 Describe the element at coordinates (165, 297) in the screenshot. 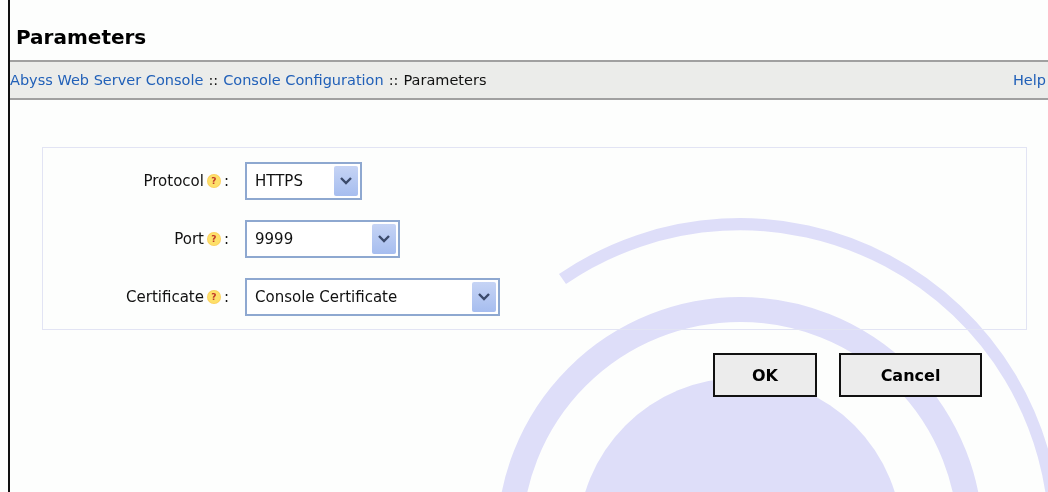

I see `field-label: Certificate` at that location.